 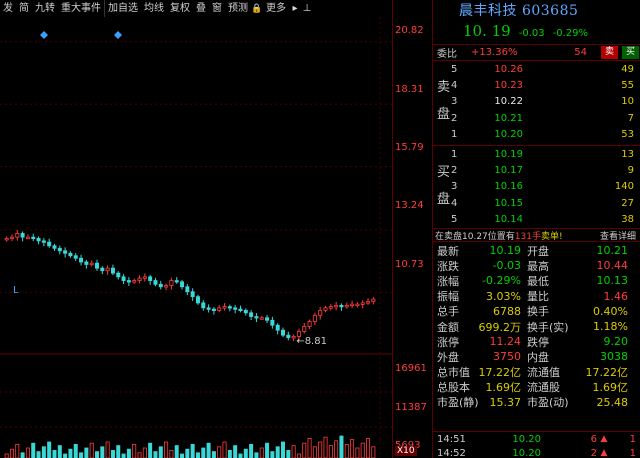 What do you see at coordinates (536, 170) in the screenshot?
I see `buy-level-row: 2 10.17 9` at bounding box center [536, 170].